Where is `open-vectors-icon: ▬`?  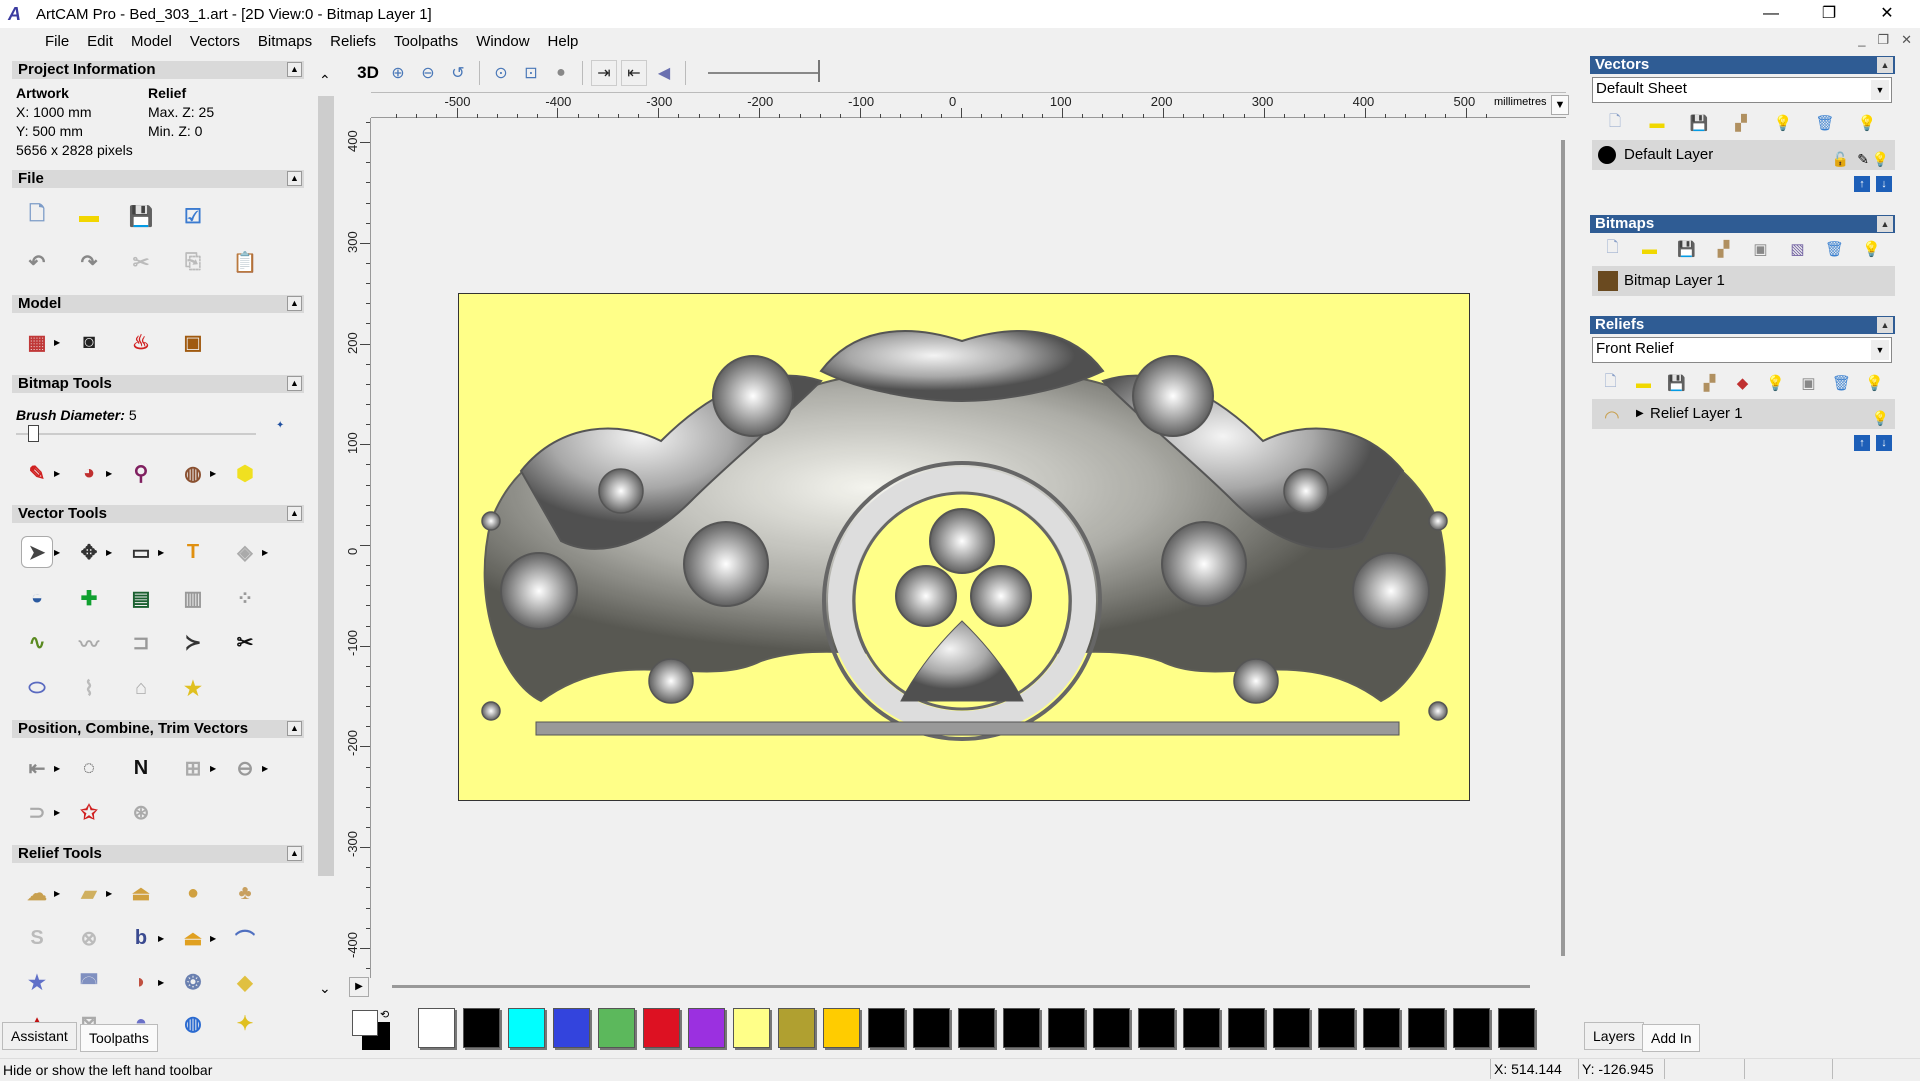
open-vectors-icon: ▬ is located at coordinates (1657, 123).